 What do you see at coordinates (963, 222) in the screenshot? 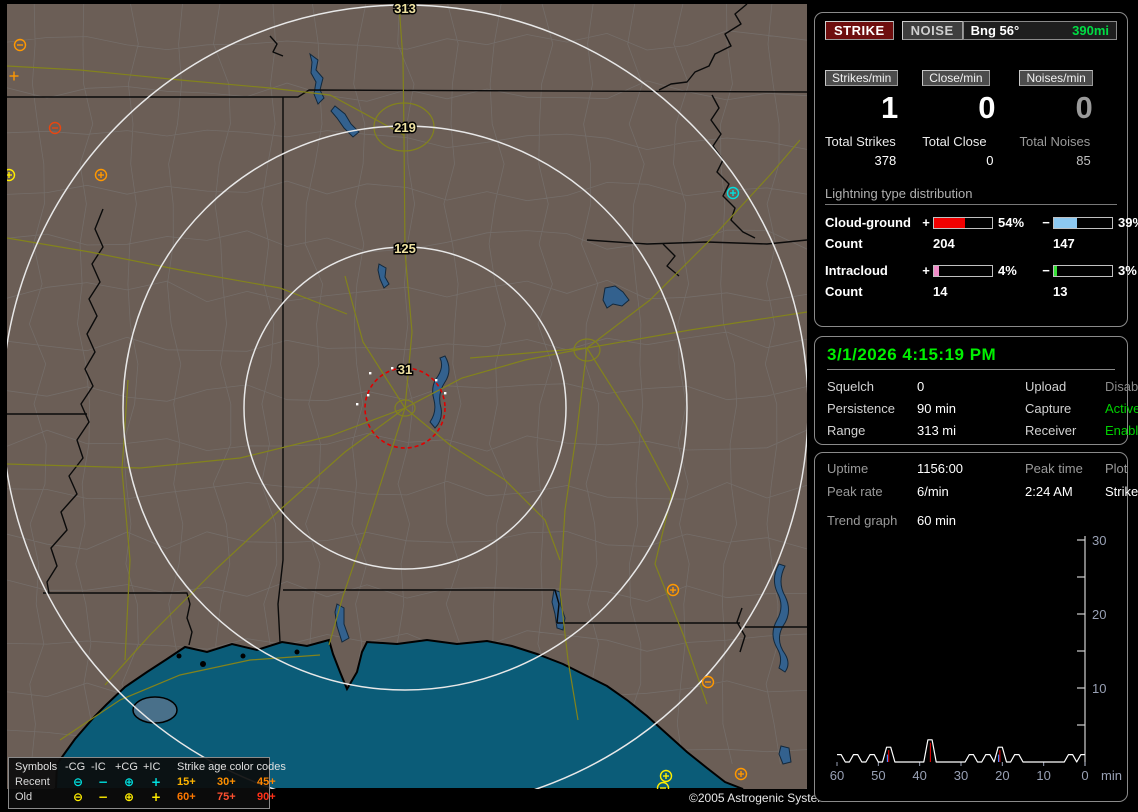
I see `cg-plus-bar` at bounding box center [963, 222].